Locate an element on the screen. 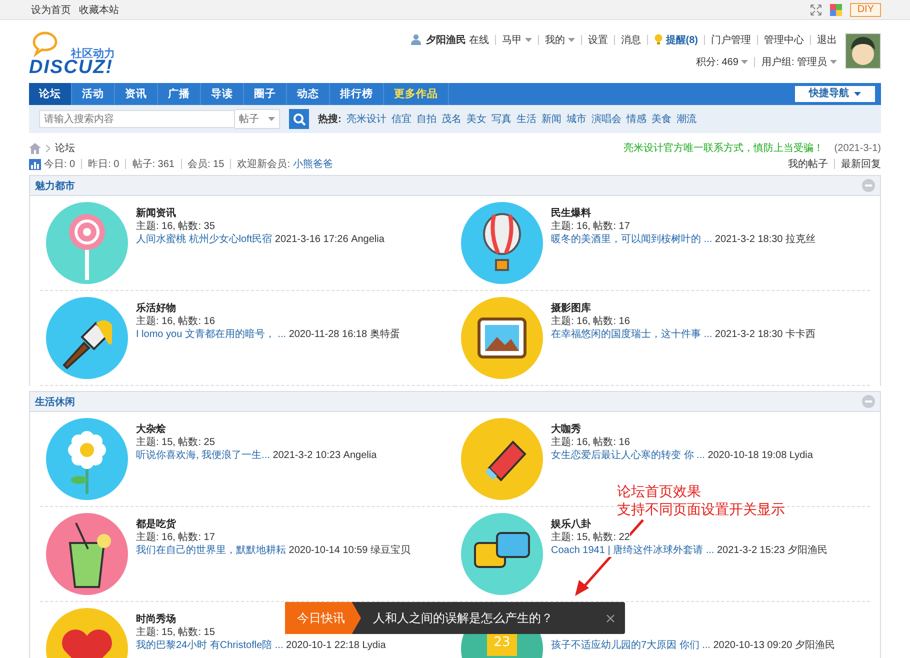 The image size is (910, 658). stat-text: 帖子: 361 is located at coordinates (153, 164).